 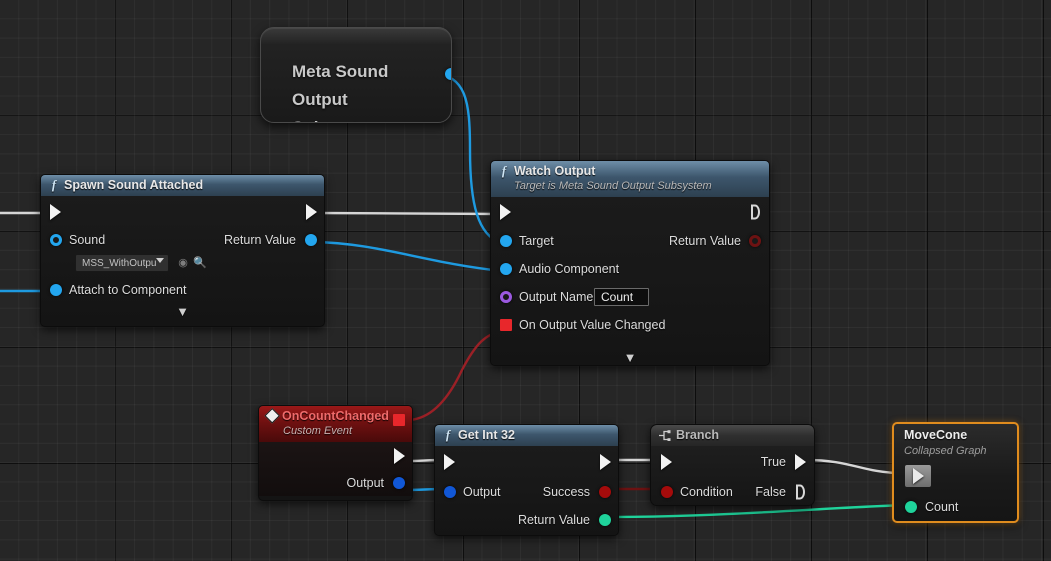 I want to click on target-label: Target, so click(x=536, y=241).